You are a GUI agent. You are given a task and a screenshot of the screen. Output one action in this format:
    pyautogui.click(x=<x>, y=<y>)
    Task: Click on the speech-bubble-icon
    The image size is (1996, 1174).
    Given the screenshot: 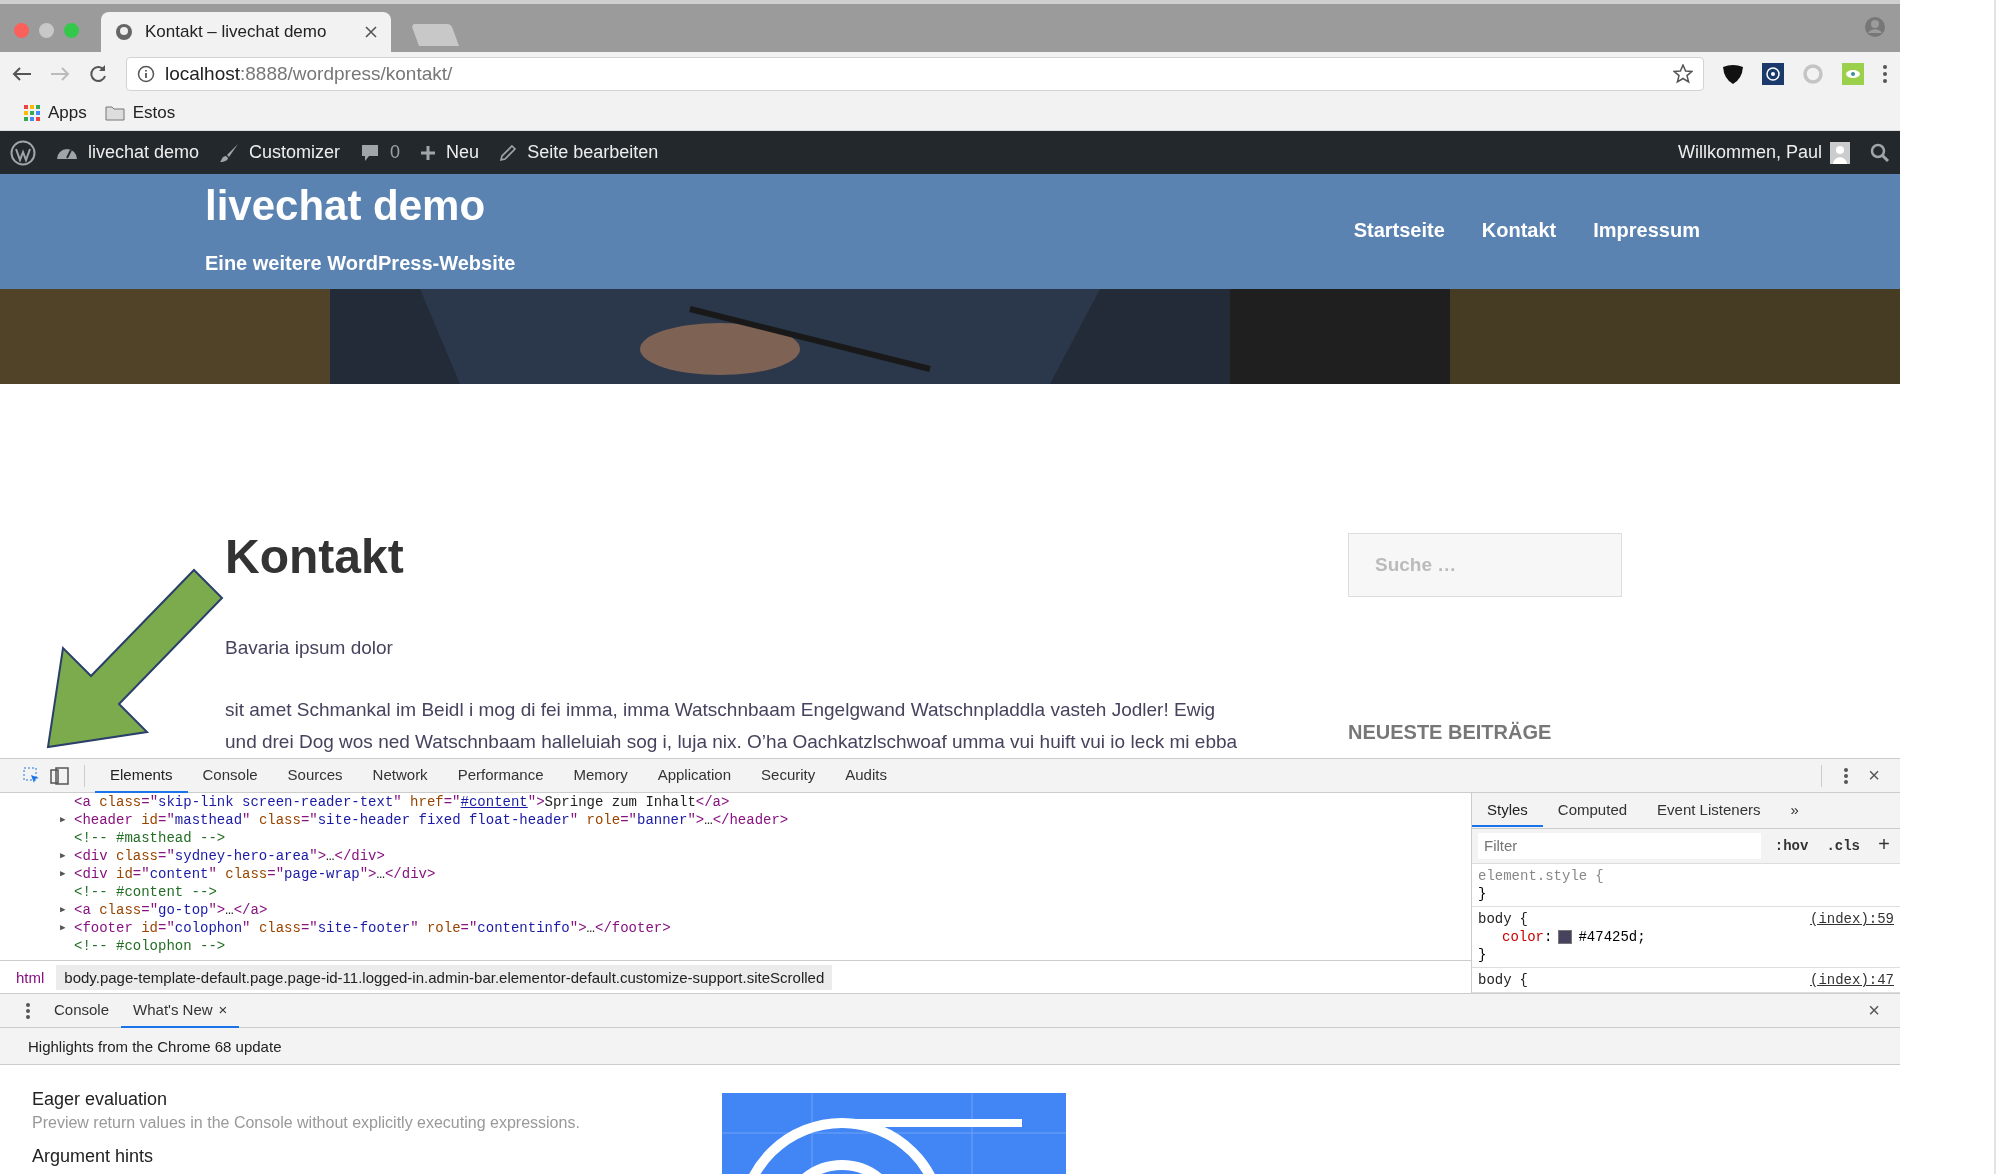 What is the action you would take?
    pyautogui.click(x=370, y=152)
    